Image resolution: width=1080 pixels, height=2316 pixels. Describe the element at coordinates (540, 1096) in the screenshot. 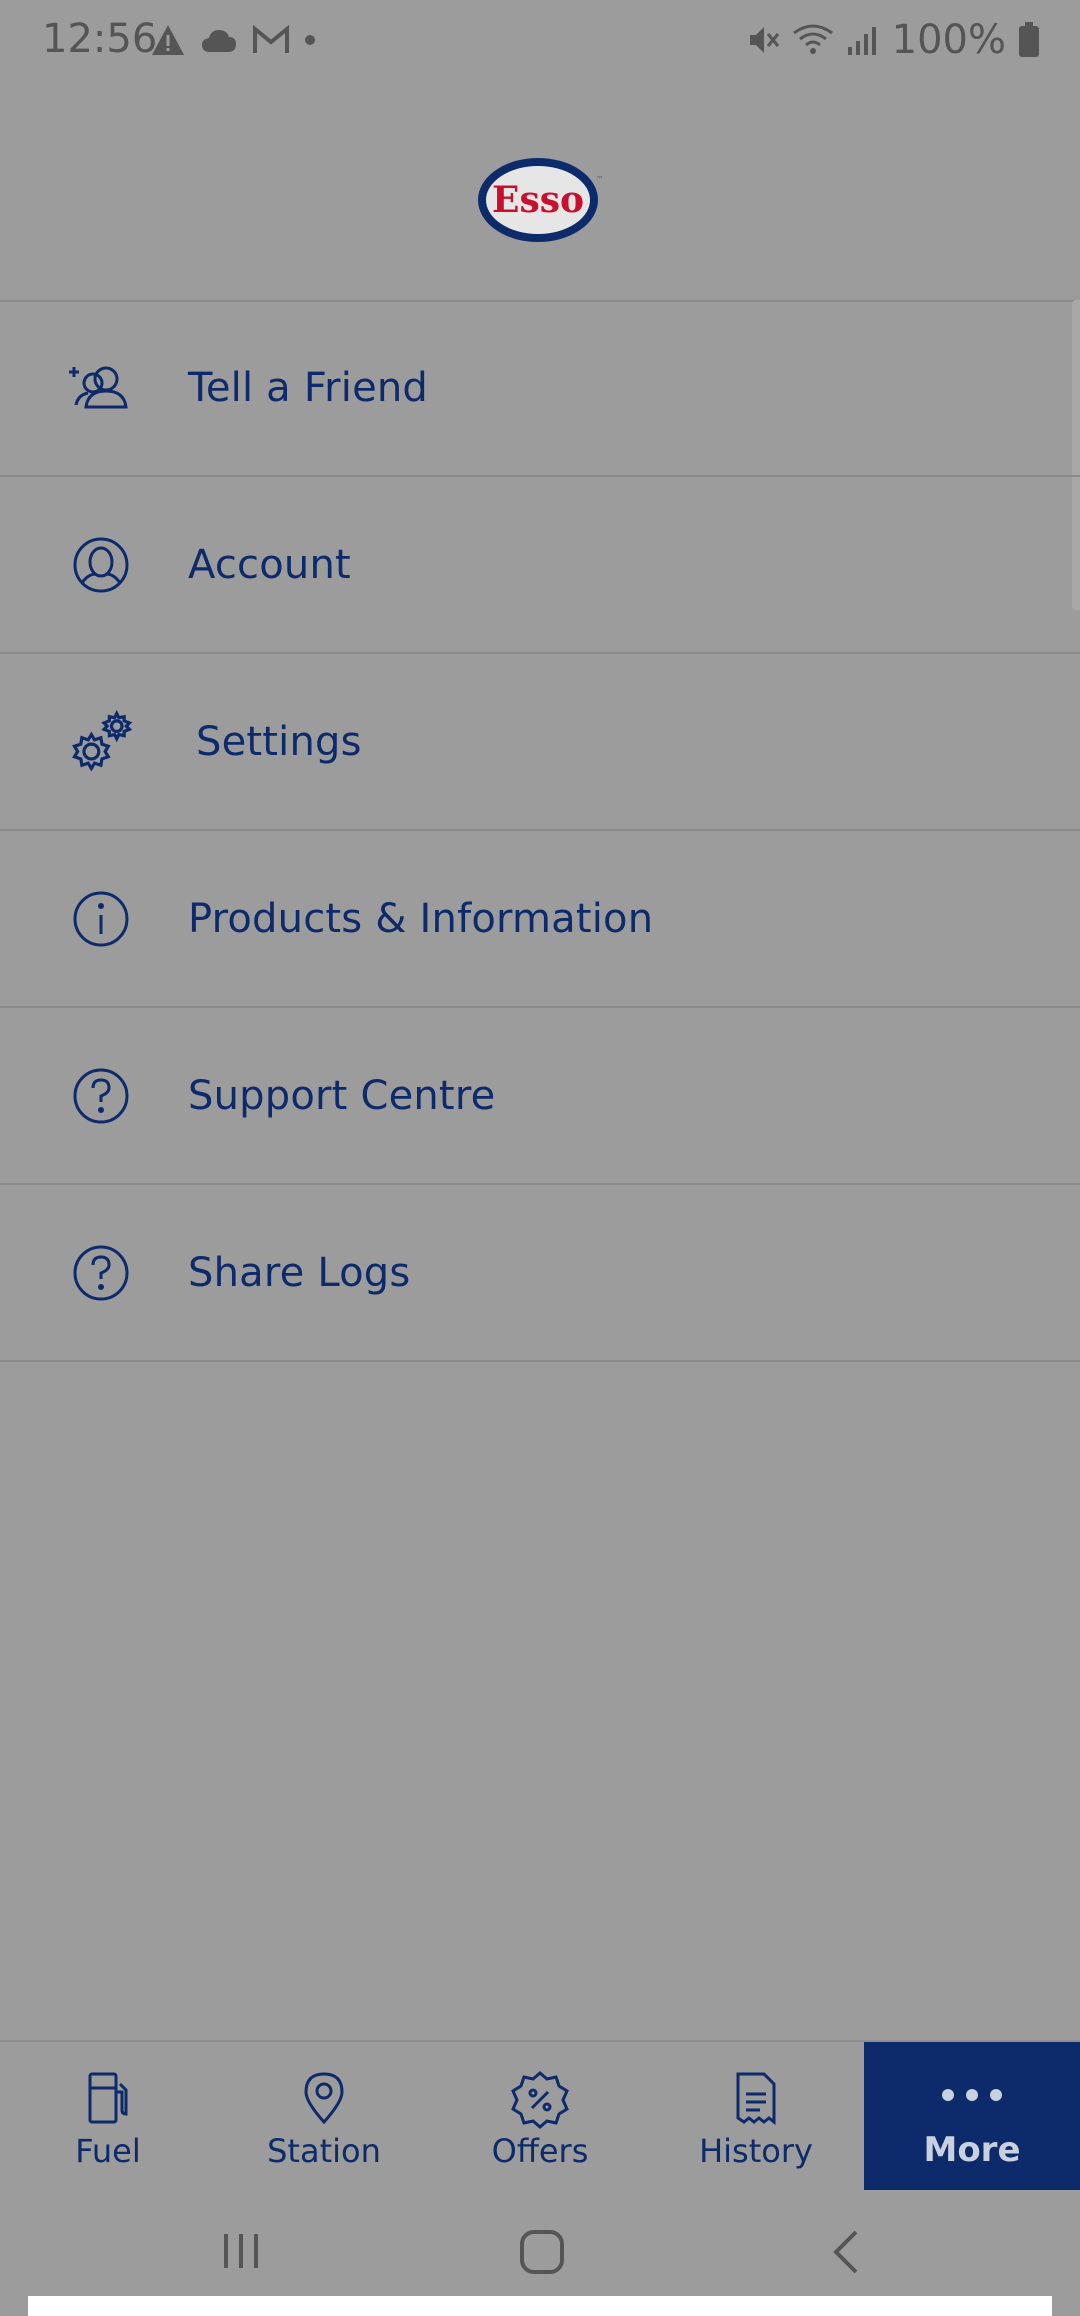

I see `menu-item-support-centre: Support Centre` at that location.